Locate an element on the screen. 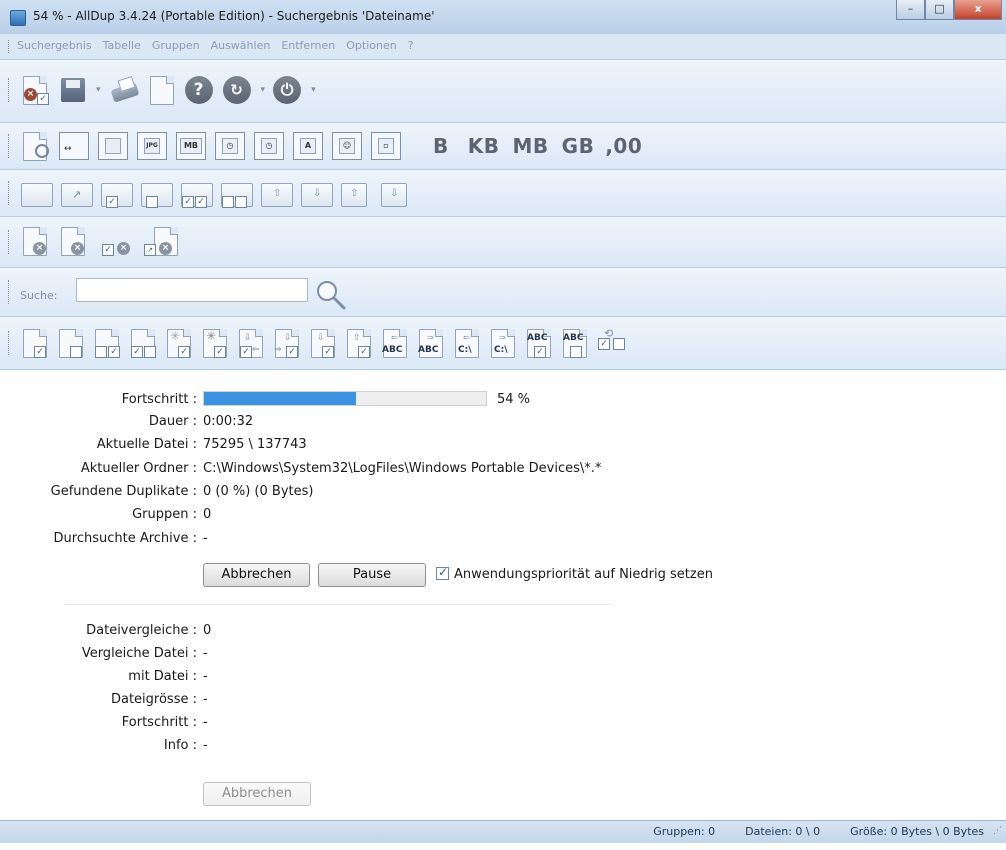  select-larger-icon: ⇩ ⇒ ✓ is located at coordinates (287, 343).